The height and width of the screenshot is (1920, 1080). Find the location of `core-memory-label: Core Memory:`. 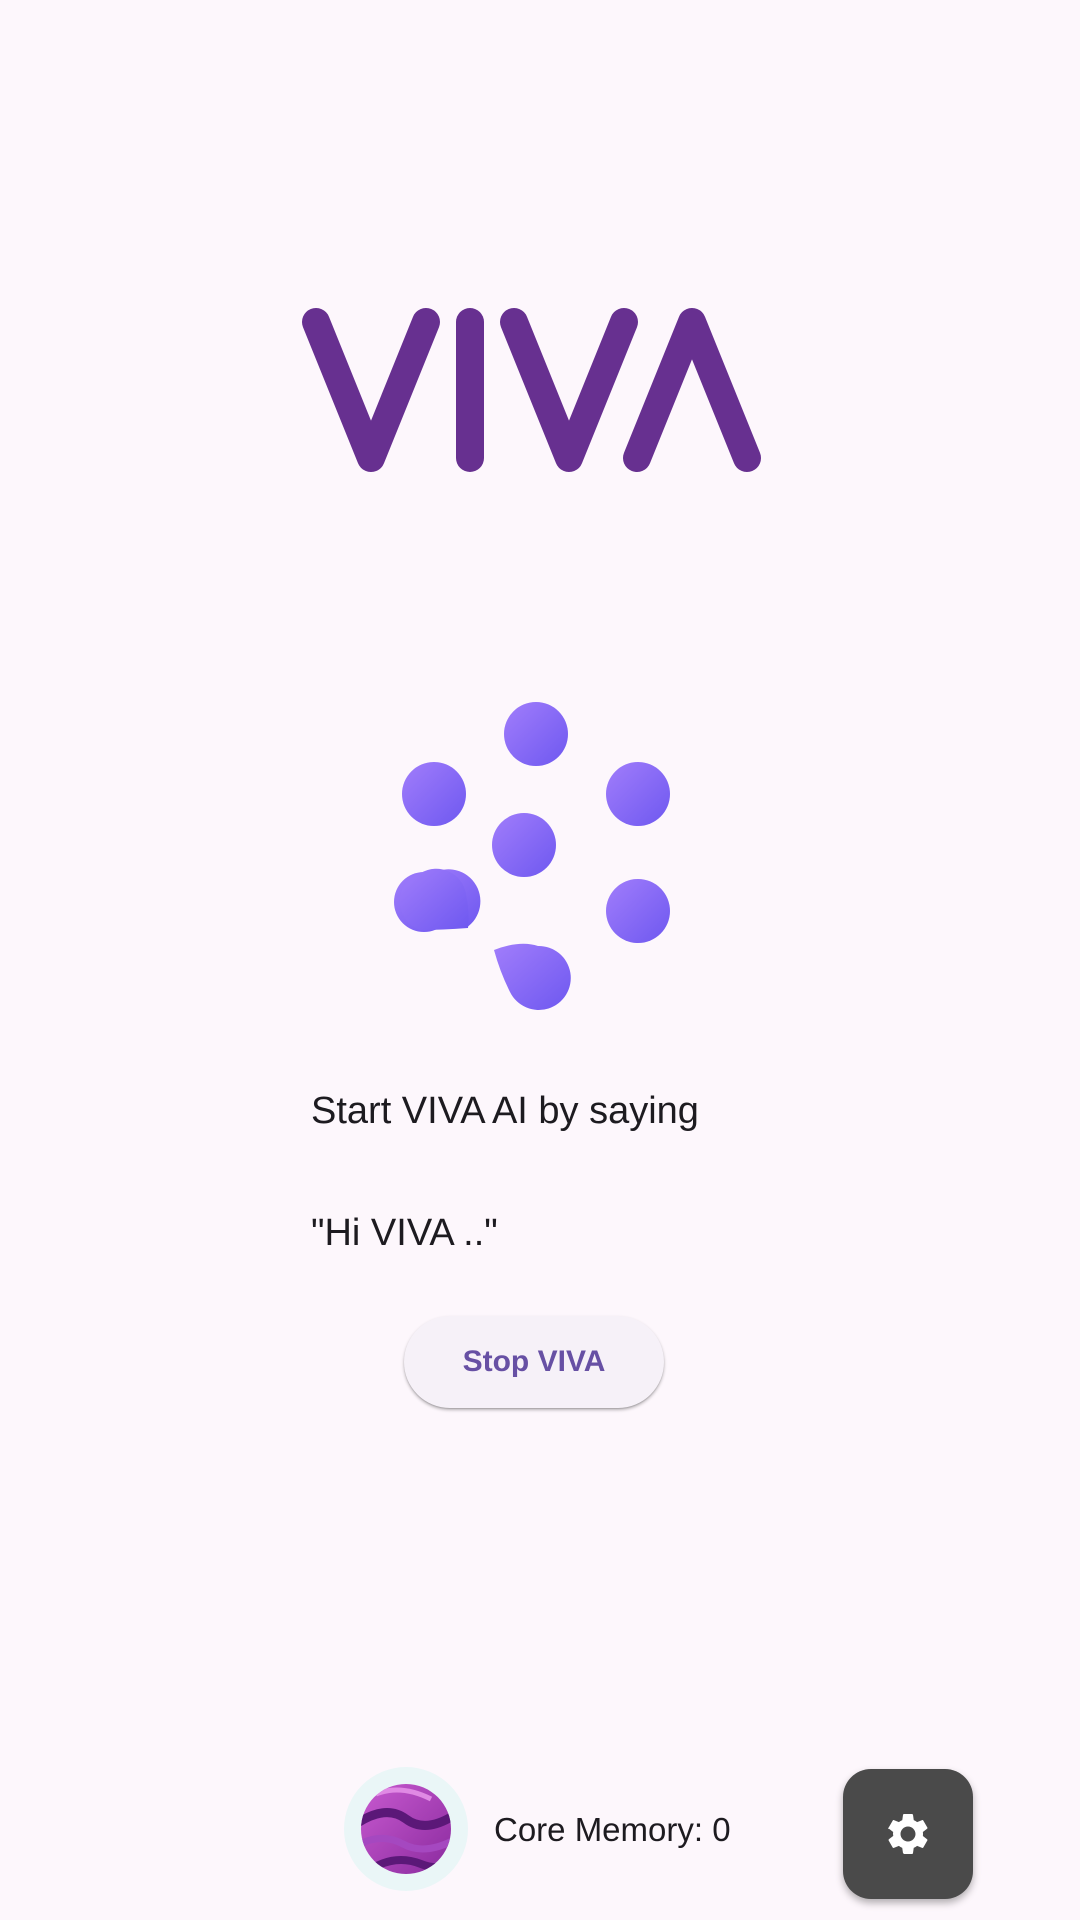

core-memory-label: Core Memory: is located at coordinates (603, 1829).